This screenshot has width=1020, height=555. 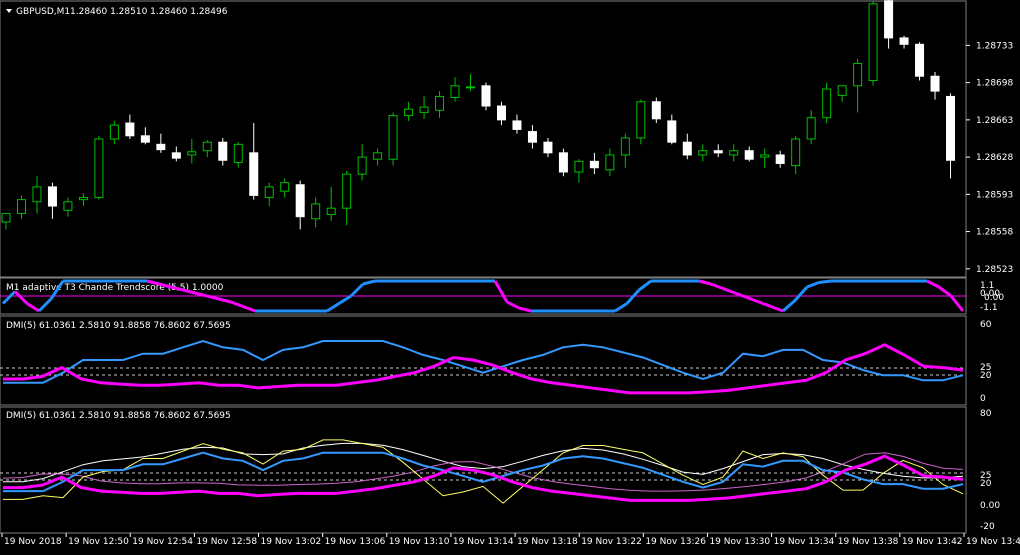 What do you see at coordinates (994, 270) in the screenshot?
I see `price-tick-label: 1.28523` at bounding box center [994, 270].